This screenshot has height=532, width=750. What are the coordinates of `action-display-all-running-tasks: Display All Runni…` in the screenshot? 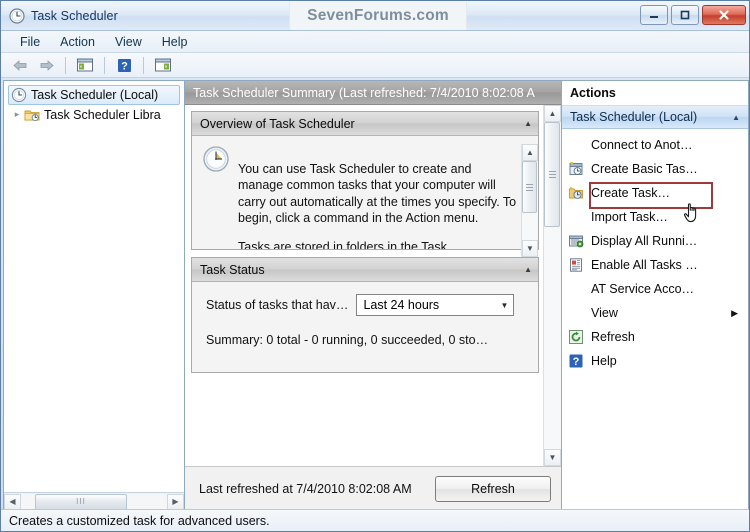 It's located at (655, 241).